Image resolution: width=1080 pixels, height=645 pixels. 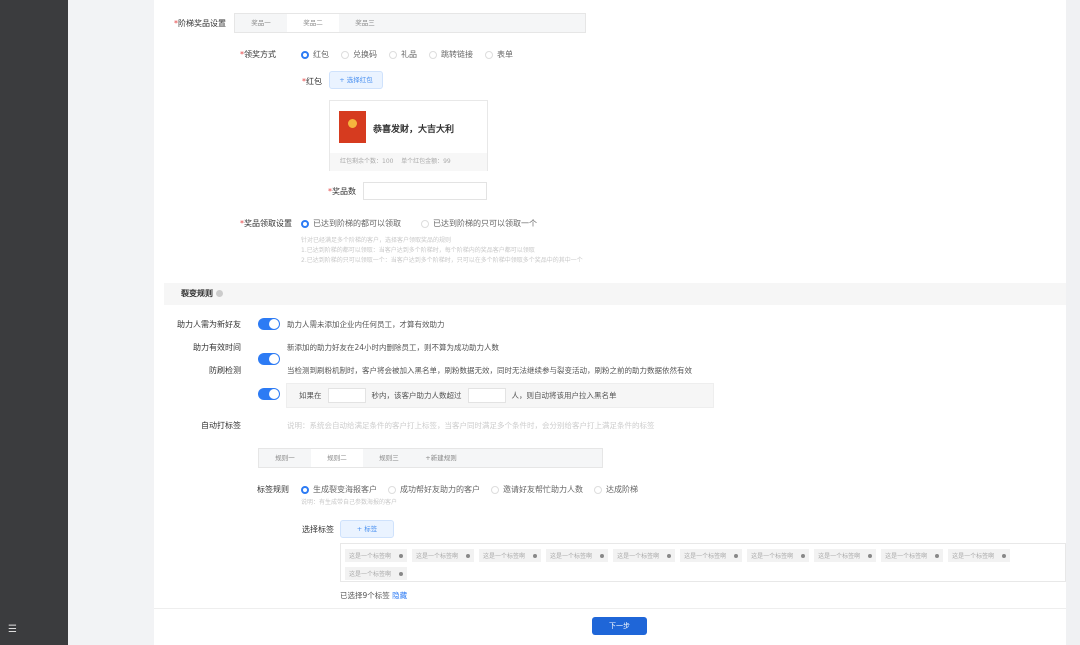 I want to click on redpacket-card: 恭喜发财，大吉大利 红包剩余个数：100 单个红包金额：99, so click(x=408, y=135).